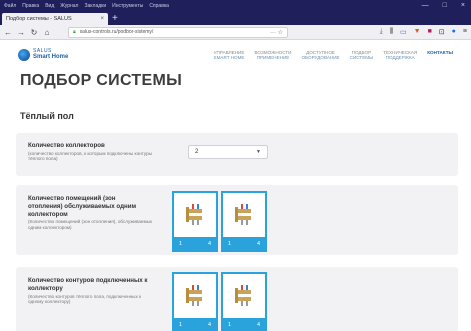 This screenshot has width=471, height=331. Describe the element at coordinates (66, 145) in the screenshot. I see `question-label: Количество коллекторов` at that location.